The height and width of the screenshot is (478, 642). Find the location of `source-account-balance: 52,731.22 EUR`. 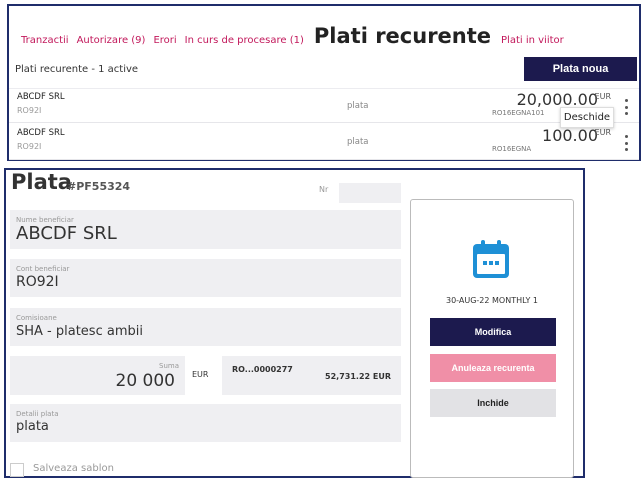

source-account-balance: 52,731.22 EUR is located at coordinates (358, 376).